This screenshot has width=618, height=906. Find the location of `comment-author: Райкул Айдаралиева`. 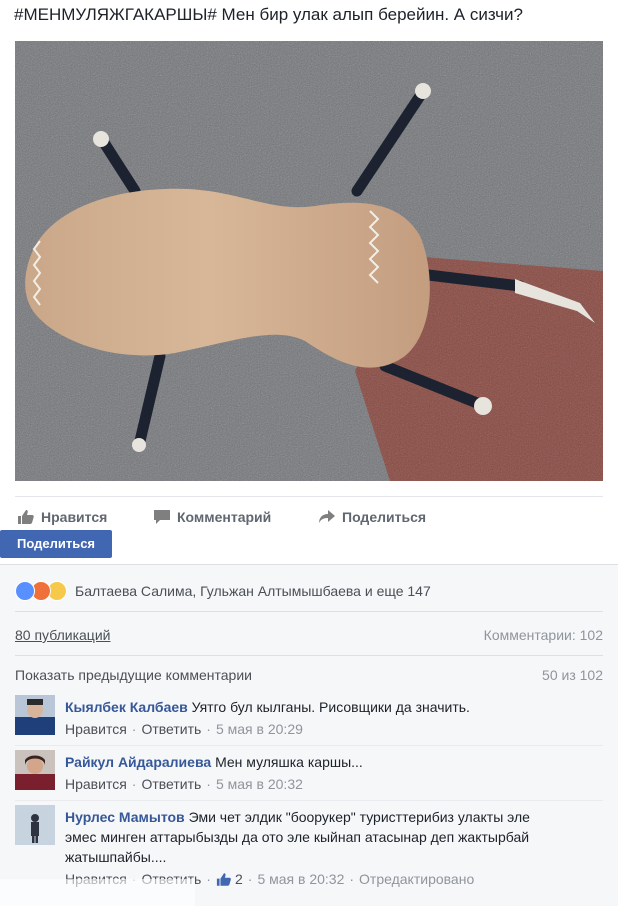

comment-author: Райкул Айдаралиева is located at coordinates (138, 762).